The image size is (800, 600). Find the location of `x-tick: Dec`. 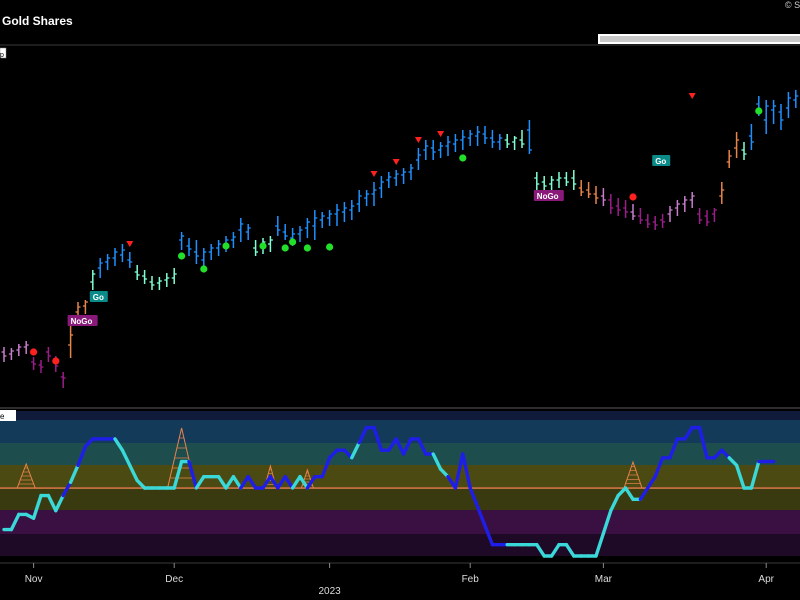

x-tick: Dec is located at coordinates (174, 574).